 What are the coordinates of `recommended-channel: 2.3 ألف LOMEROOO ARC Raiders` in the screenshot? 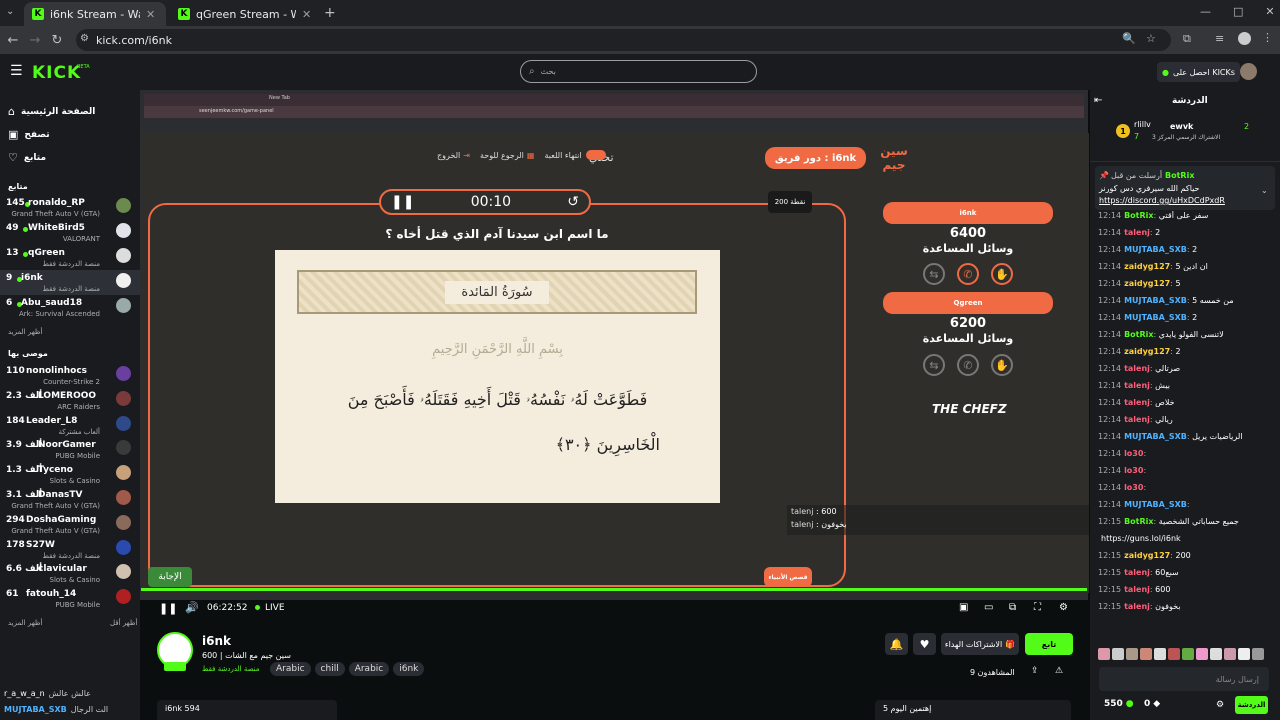 It's located at (70, 400).